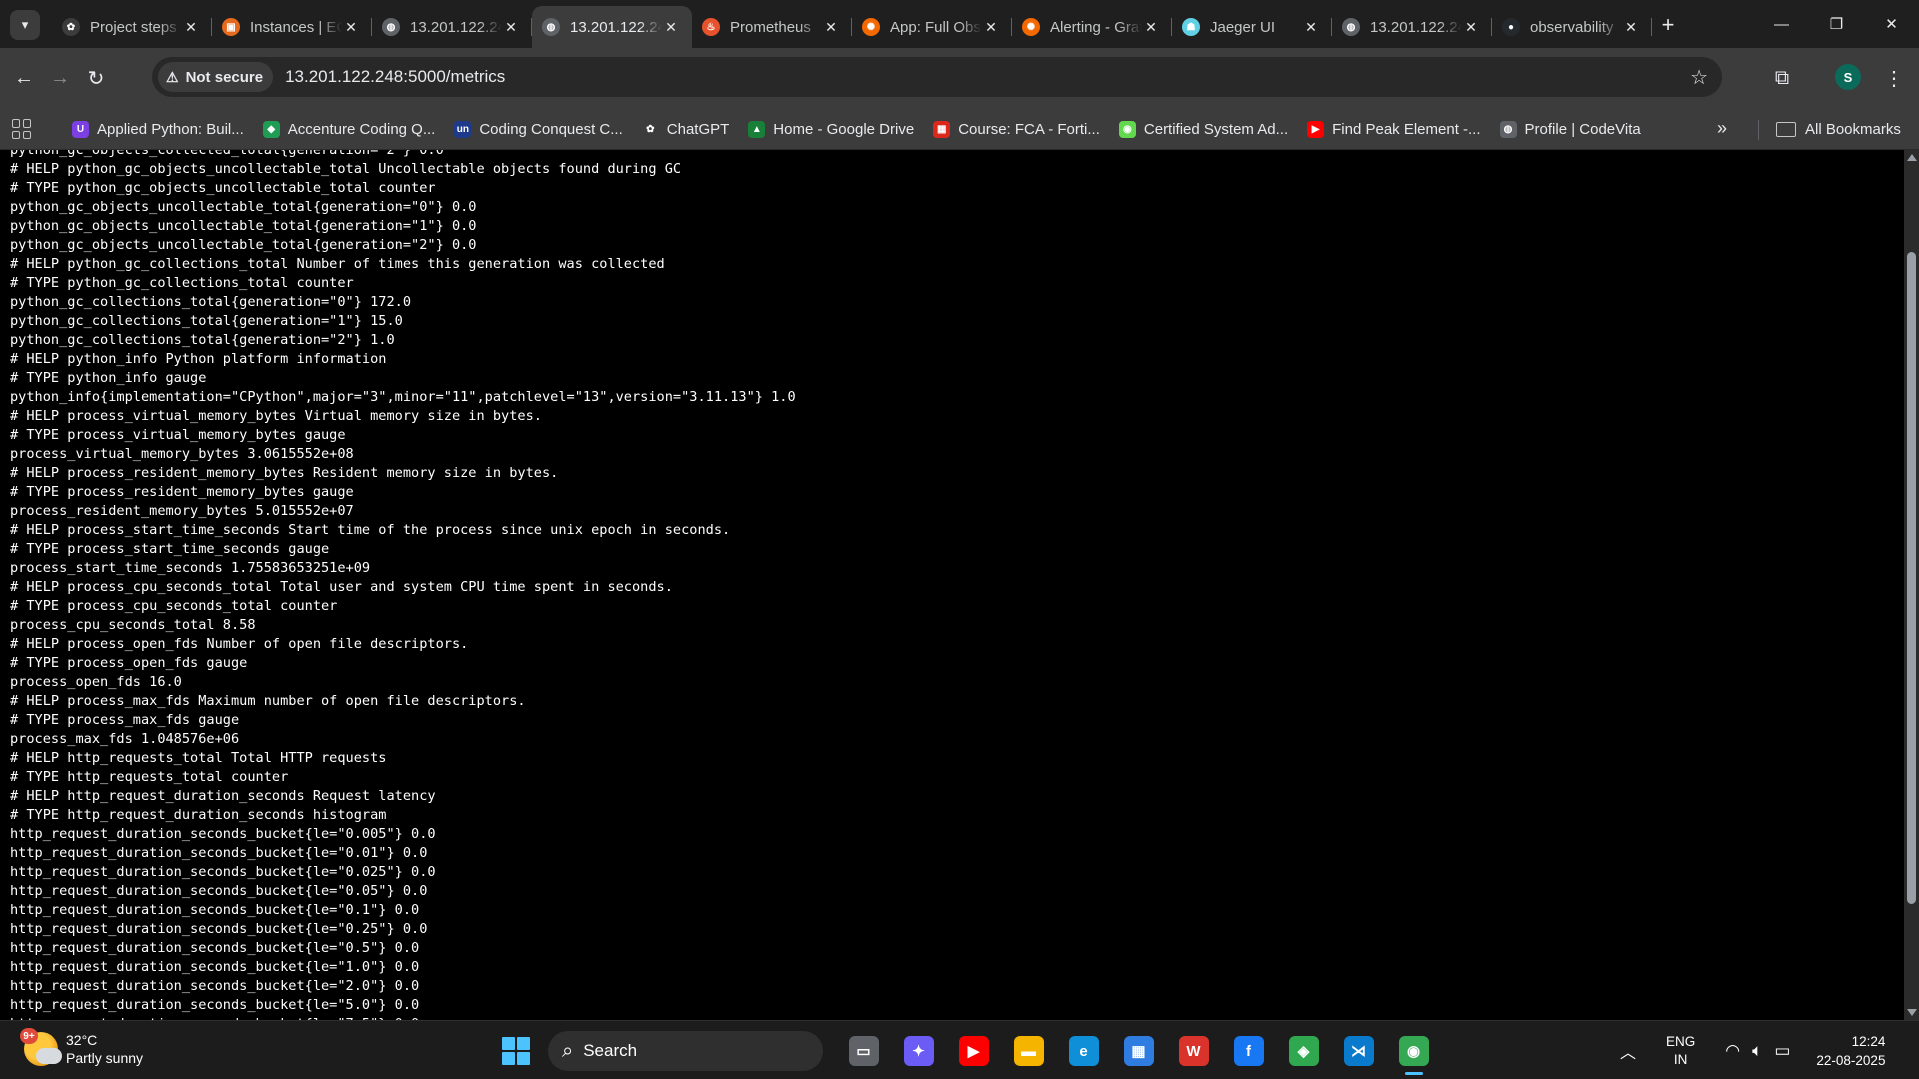  I want to click on close-window-icon: ✕, so click(1891, 24).